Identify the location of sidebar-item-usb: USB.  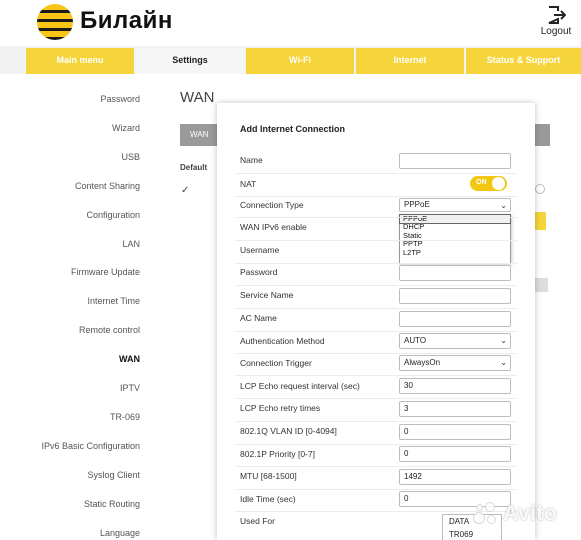
(130, 157).